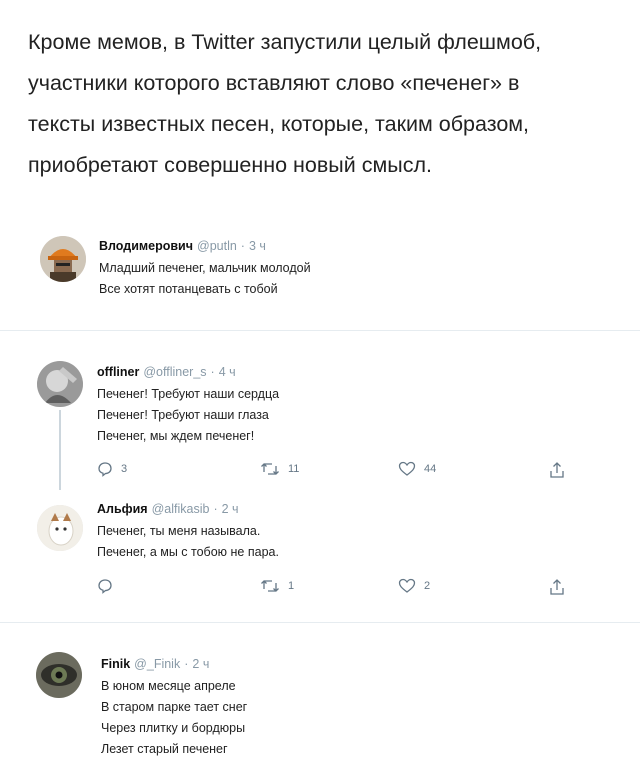 The width and height of the screenshot is (640, 784). I want to click on reply-button, so click(109, 586).